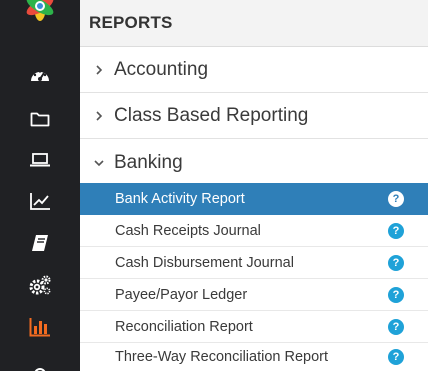 The height and width of the screenshot is (371, 428). Describe the element at coordinates (184, 326) in the screenshot. I see `report-item-label: Reconciliation Report` at that location.